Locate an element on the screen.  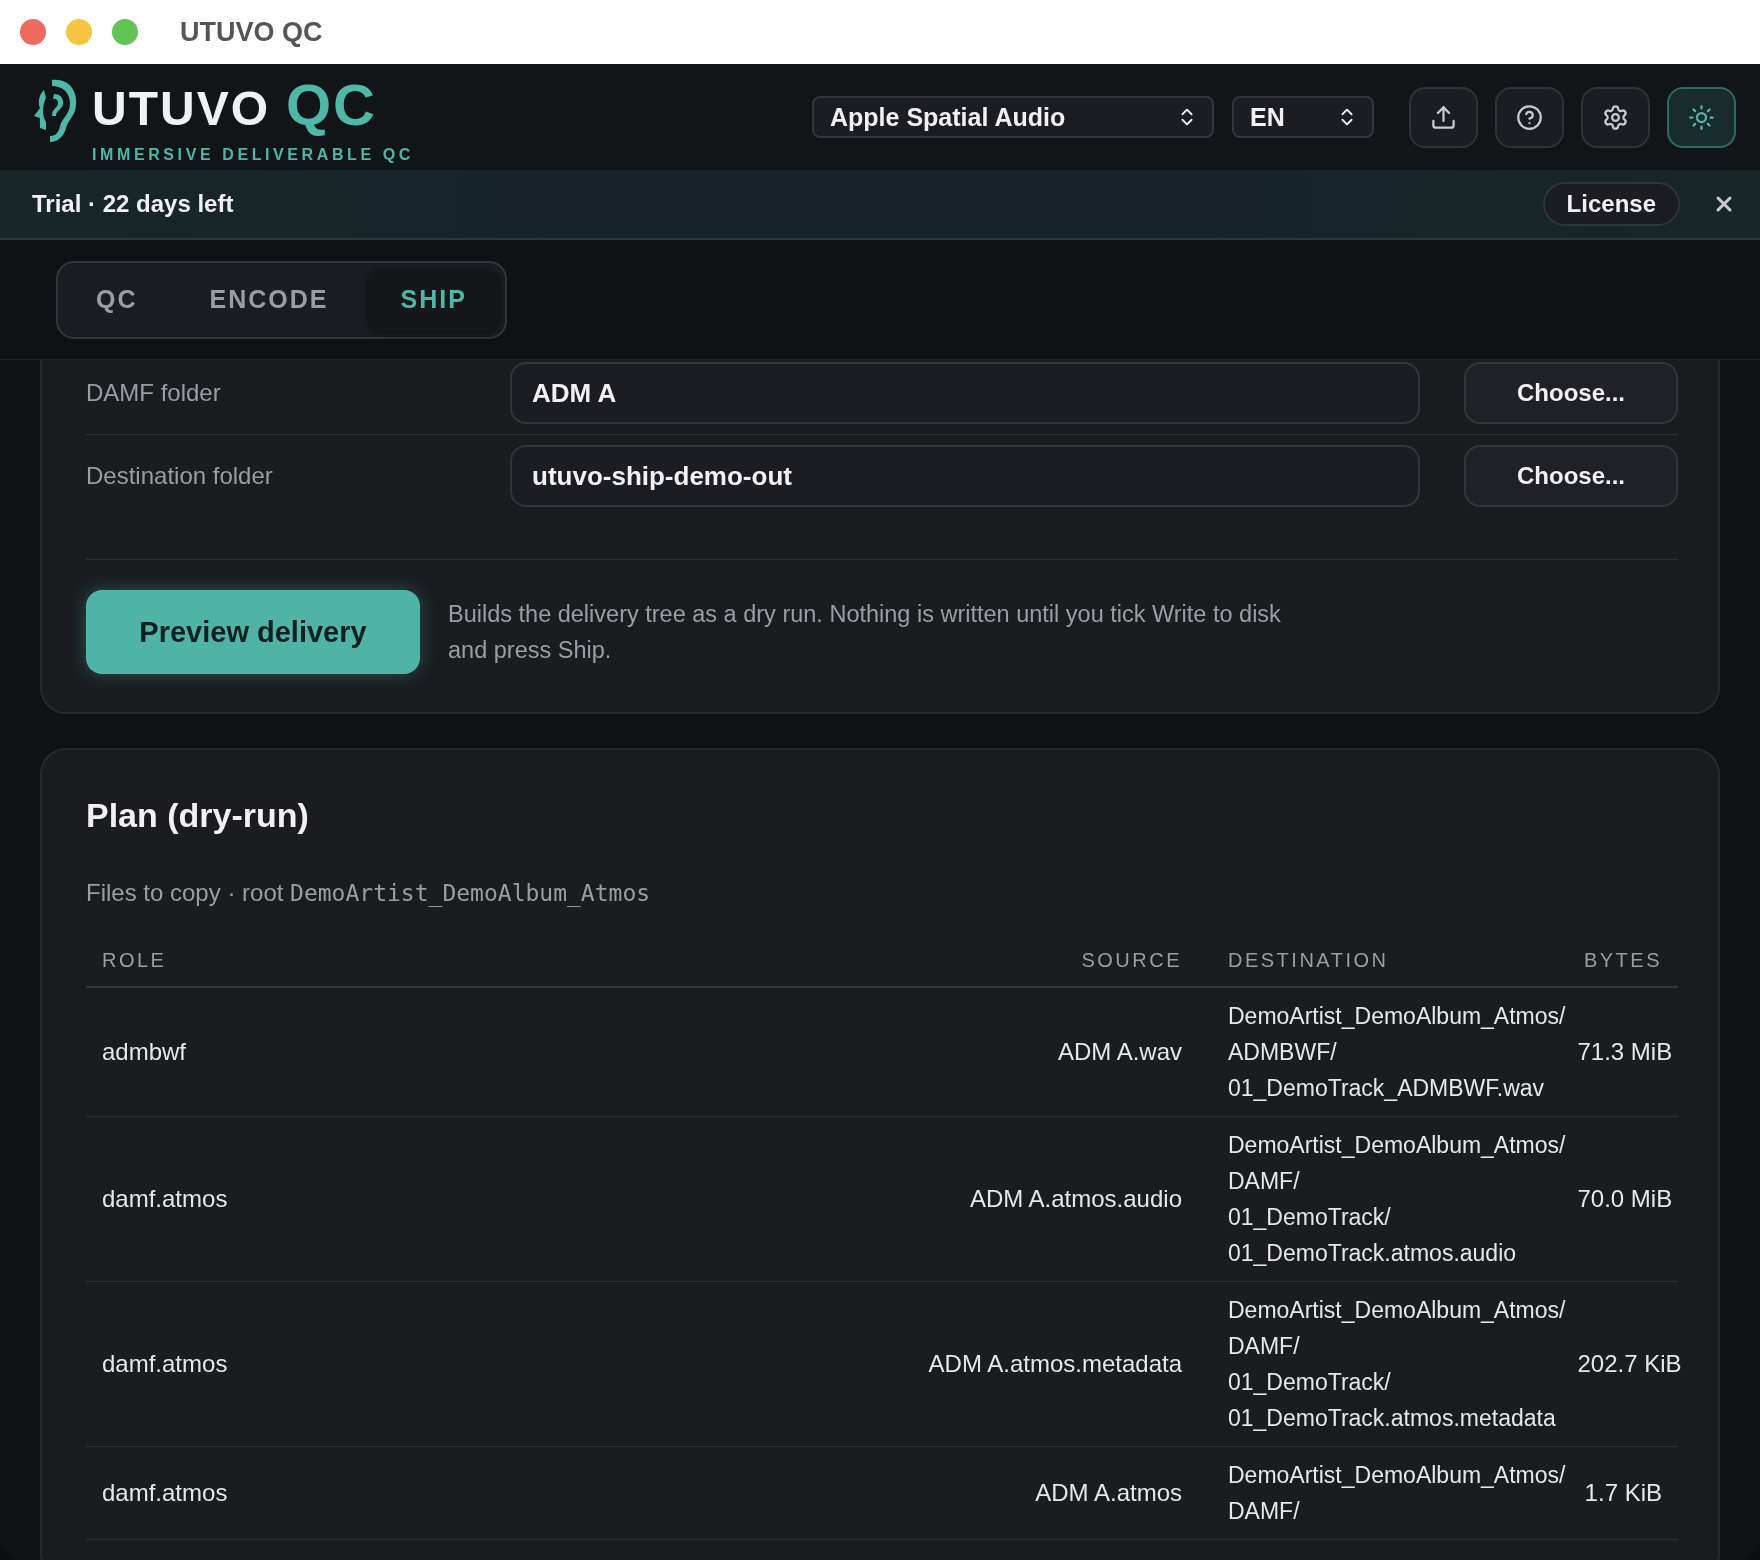
tab: QC is located at coordinates (117, 299).